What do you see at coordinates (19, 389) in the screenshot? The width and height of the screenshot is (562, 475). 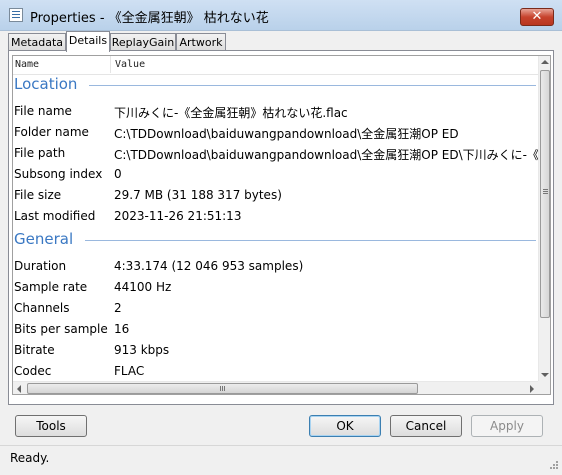 I see `scroll-left-arrow-icon` at bounding box center [19, 389].